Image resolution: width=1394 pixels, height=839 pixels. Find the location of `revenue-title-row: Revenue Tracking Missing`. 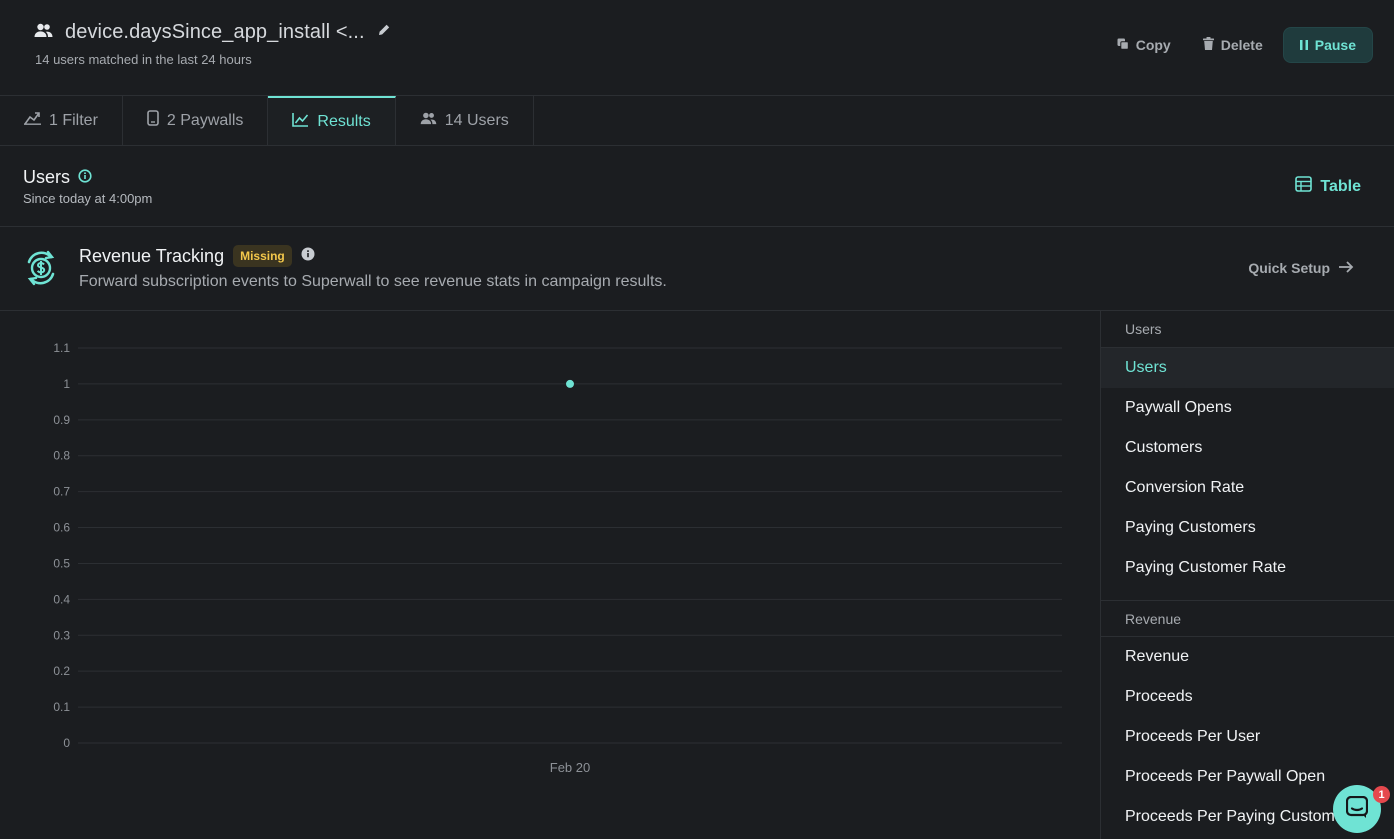

revenue-title-row: Revenue Tracking Missing is located at coordinates (197, 256).